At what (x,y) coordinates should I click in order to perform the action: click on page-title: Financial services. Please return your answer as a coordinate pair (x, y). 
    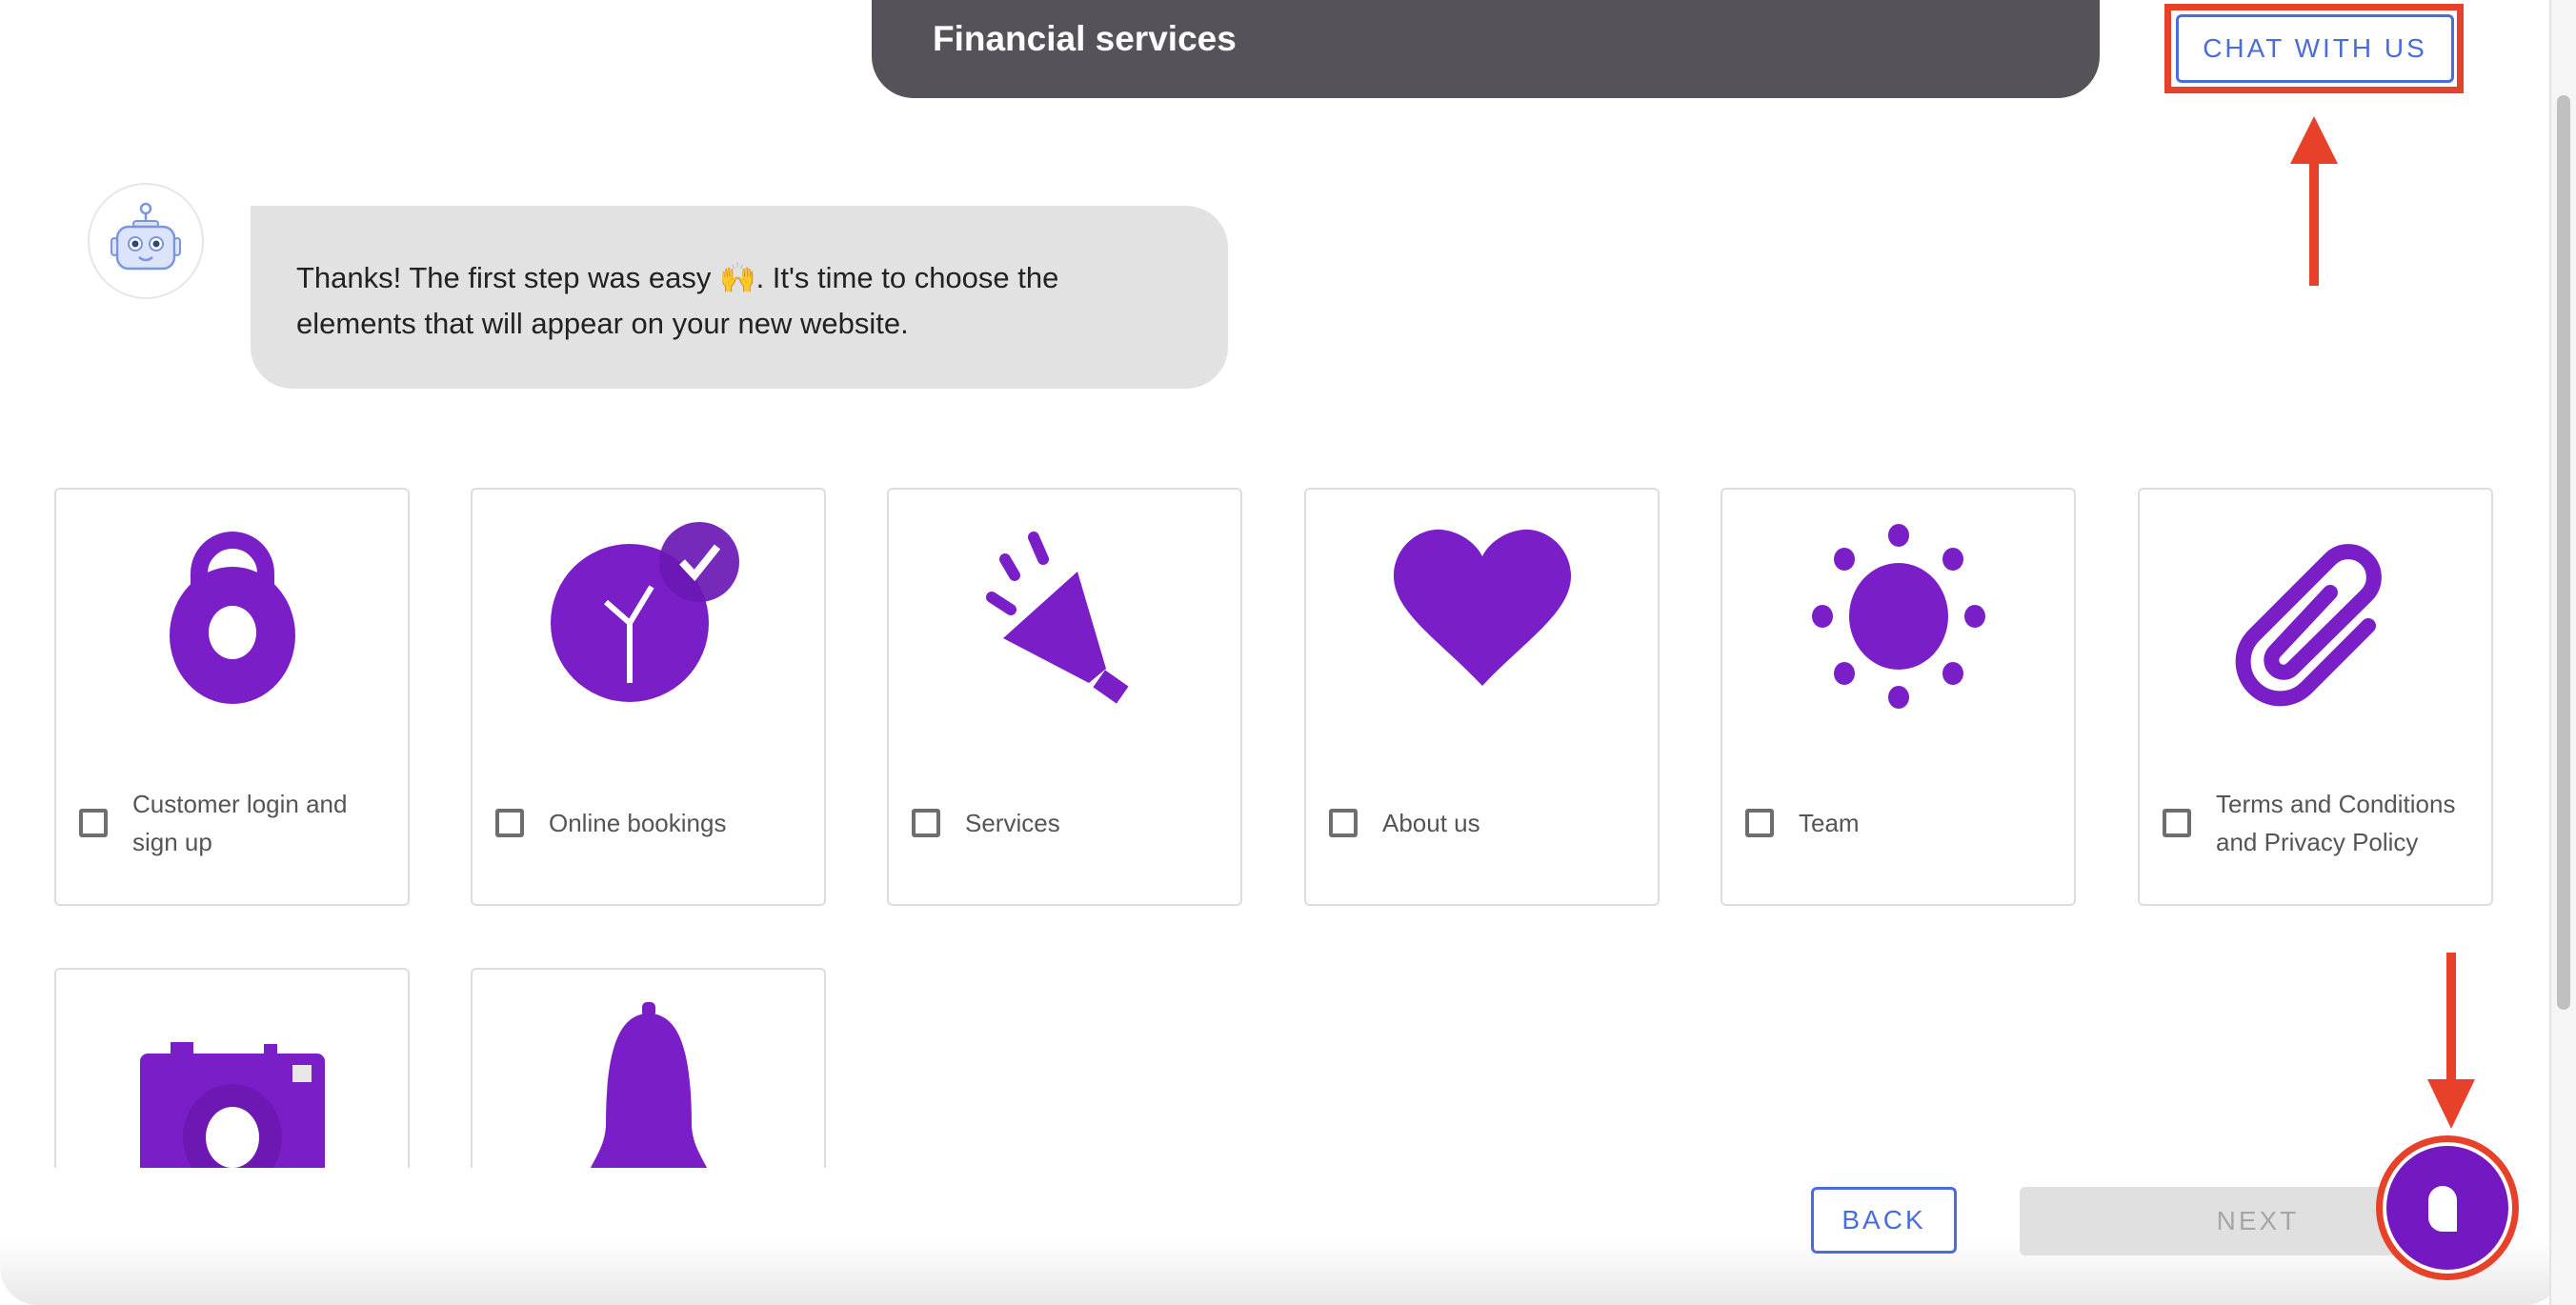
    Looking at the image, I should click on (1085, 38).